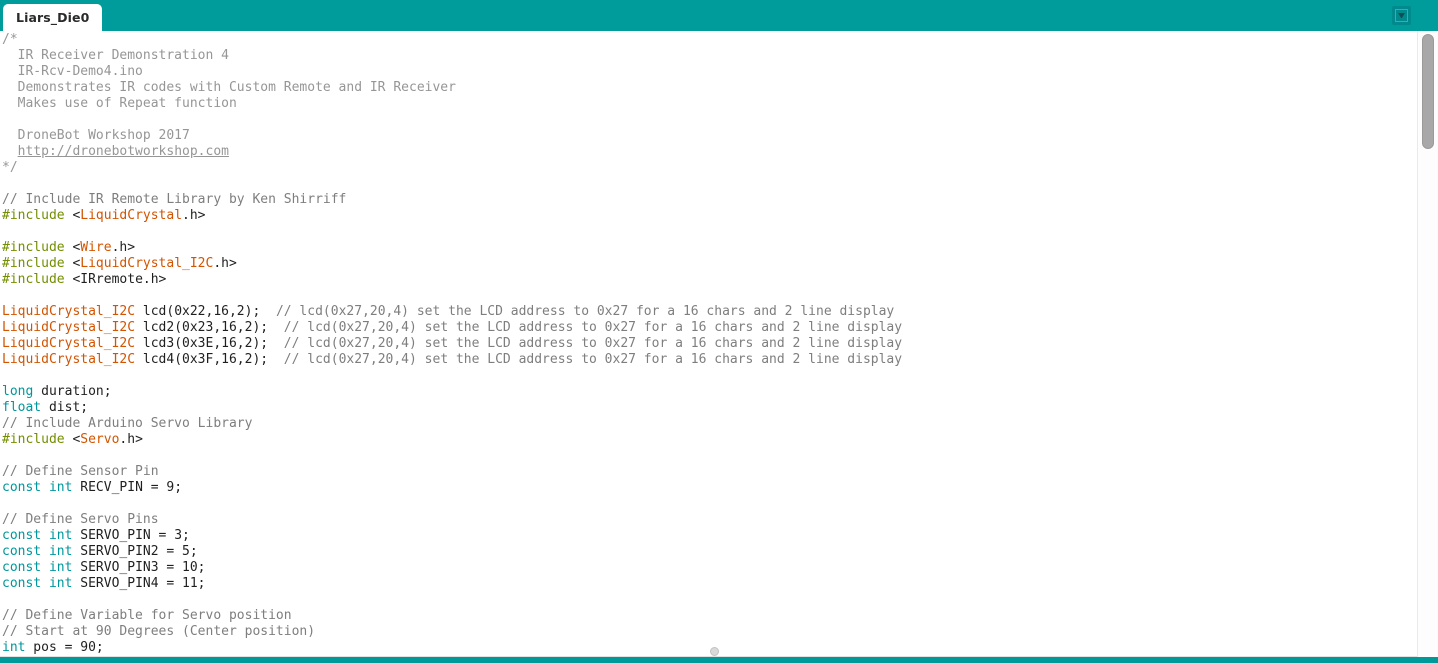 The image size is (1438, 663). I want to click on tab-menu-button, so click(1401, 15).